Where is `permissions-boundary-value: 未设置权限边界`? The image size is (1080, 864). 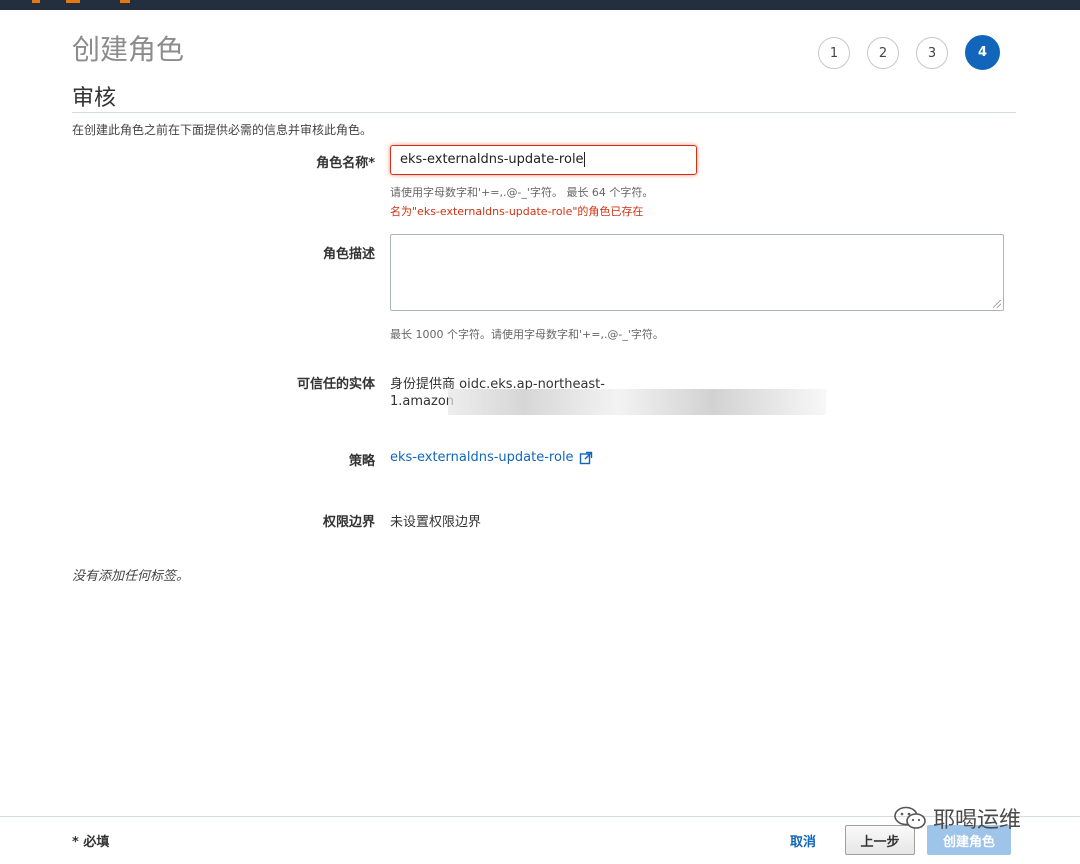
permissions-boundary-value: 未设置权限边界 is located at coordinates (436, 522).